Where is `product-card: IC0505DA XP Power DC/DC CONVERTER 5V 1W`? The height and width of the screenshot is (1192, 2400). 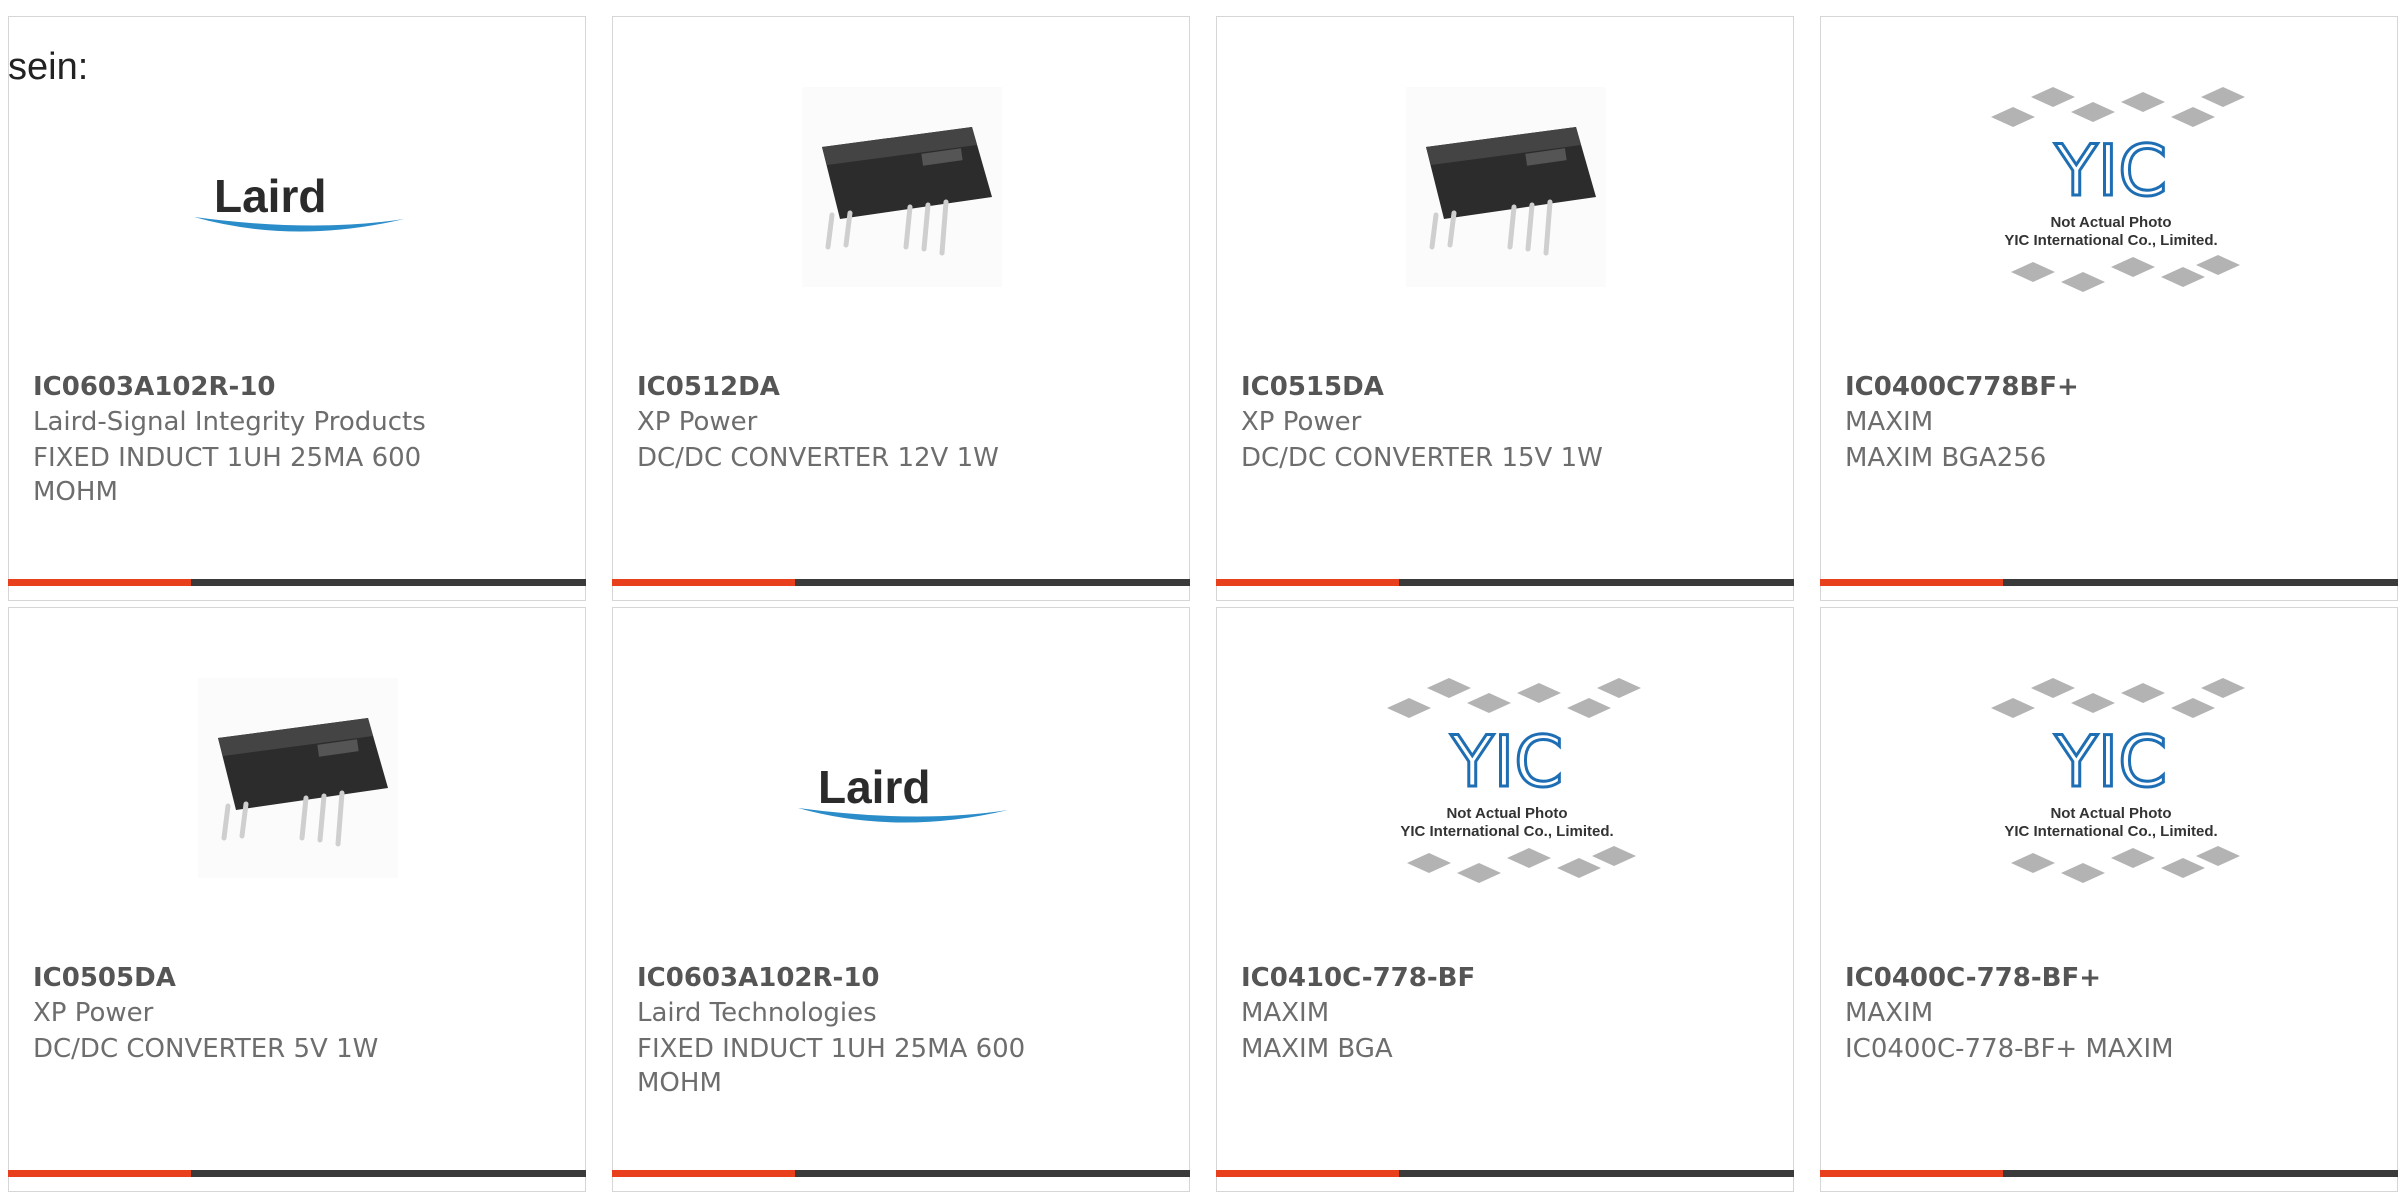 product-card: IC0505DA XP Power DC/DC CONVERTER 5V 1W is located at coordinates (297, 899).